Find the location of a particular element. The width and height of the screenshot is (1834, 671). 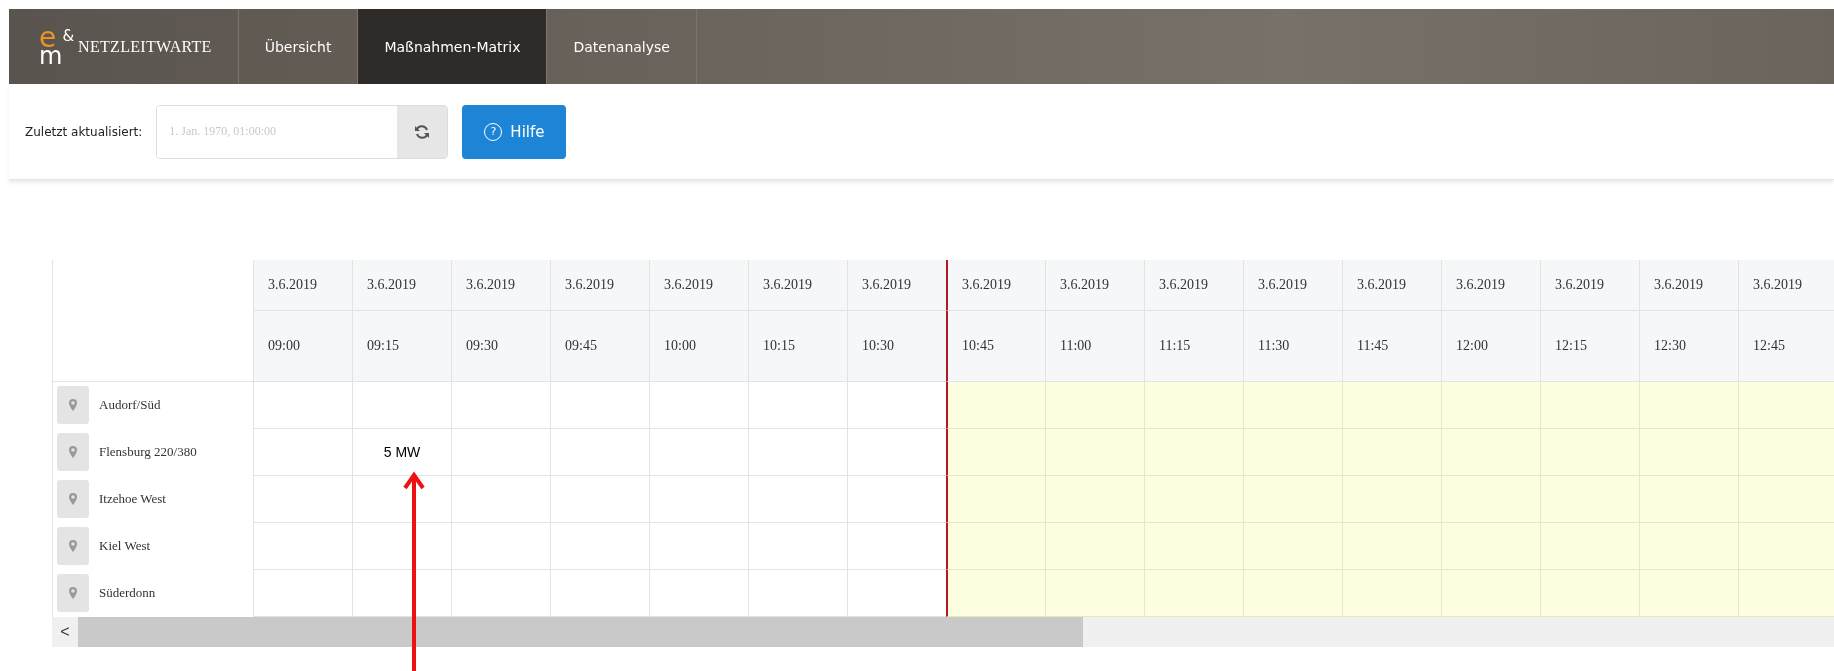

horizontal-scrollbar: < is located at coordinates (943, 632).